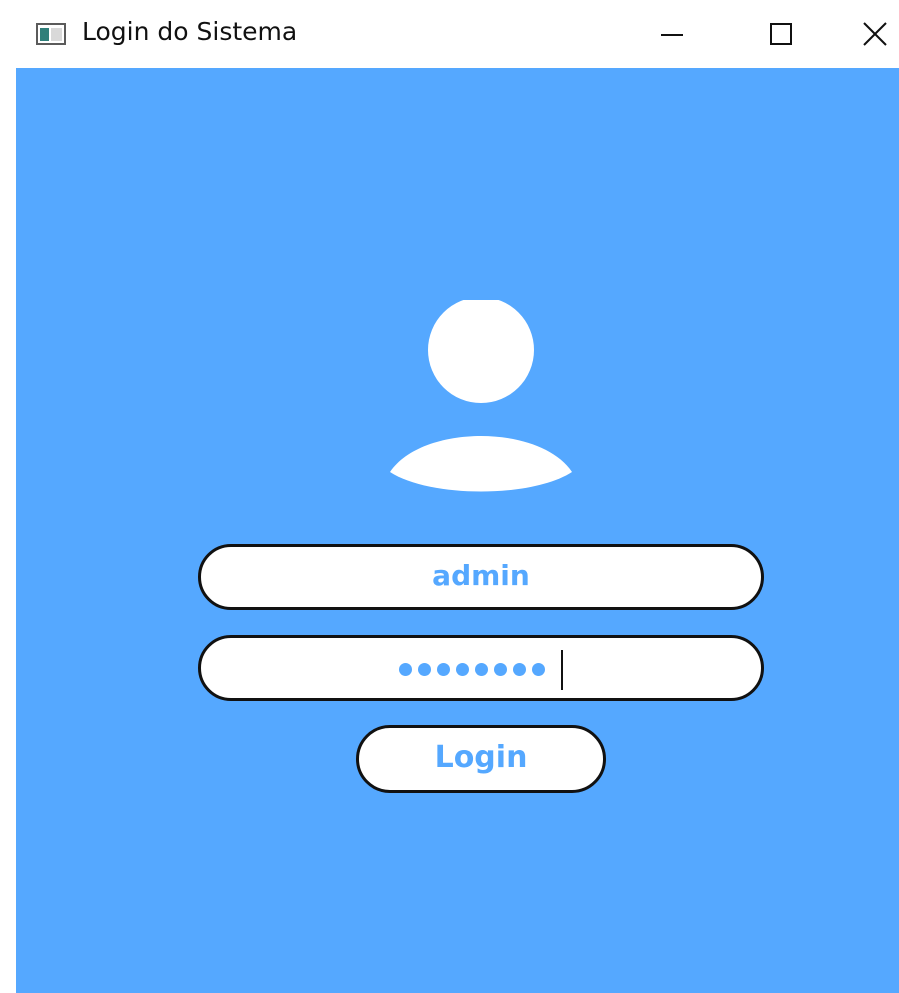  I want to click on maximize-button, so click(781, 34).